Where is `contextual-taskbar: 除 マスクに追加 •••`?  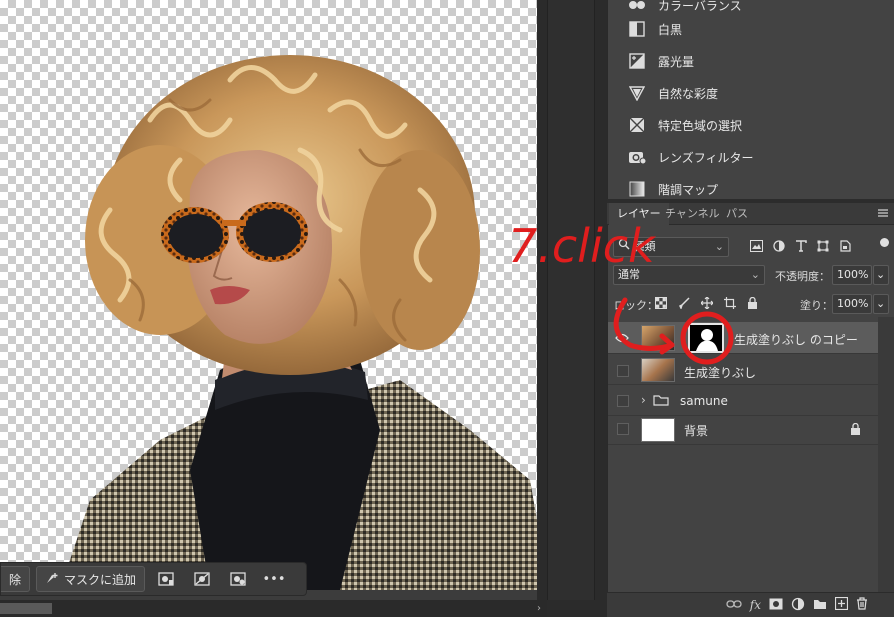
contextual-taskbar: 除 マスクに追加 ••• is located at coordinates (153, 579).